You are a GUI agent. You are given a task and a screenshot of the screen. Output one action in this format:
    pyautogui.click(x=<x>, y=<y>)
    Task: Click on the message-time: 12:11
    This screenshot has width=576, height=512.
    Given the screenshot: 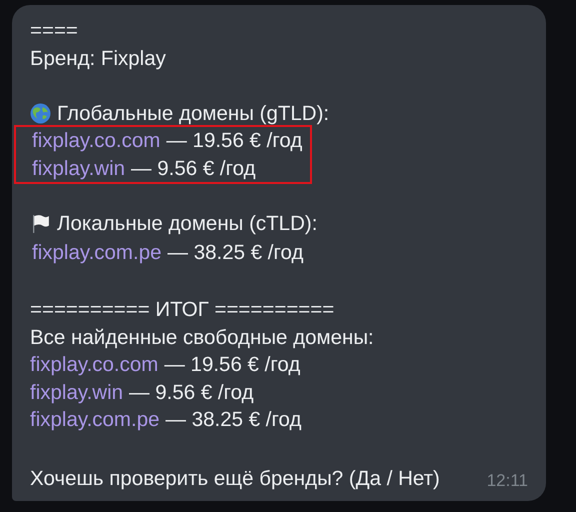 What is the action you would take?
    pyautogui.click(x=507, y=481)
    